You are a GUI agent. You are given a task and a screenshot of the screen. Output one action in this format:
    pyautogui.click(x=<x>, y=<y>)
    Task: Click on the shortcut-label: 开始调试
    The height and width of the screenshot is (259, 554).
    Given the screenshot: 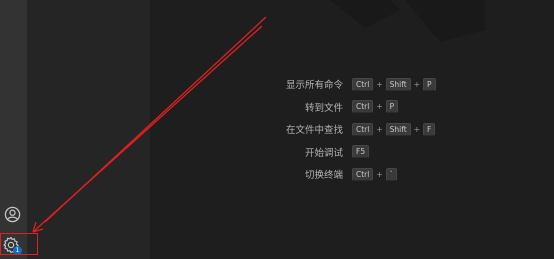 What is the action you would take?
    pyautogui.click(x=323, y=153)
    